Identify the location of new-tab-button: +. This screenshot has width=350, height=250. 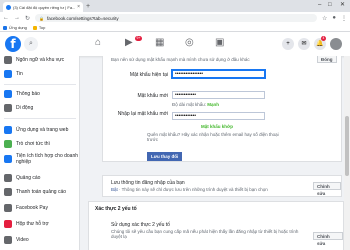
(88, 6).